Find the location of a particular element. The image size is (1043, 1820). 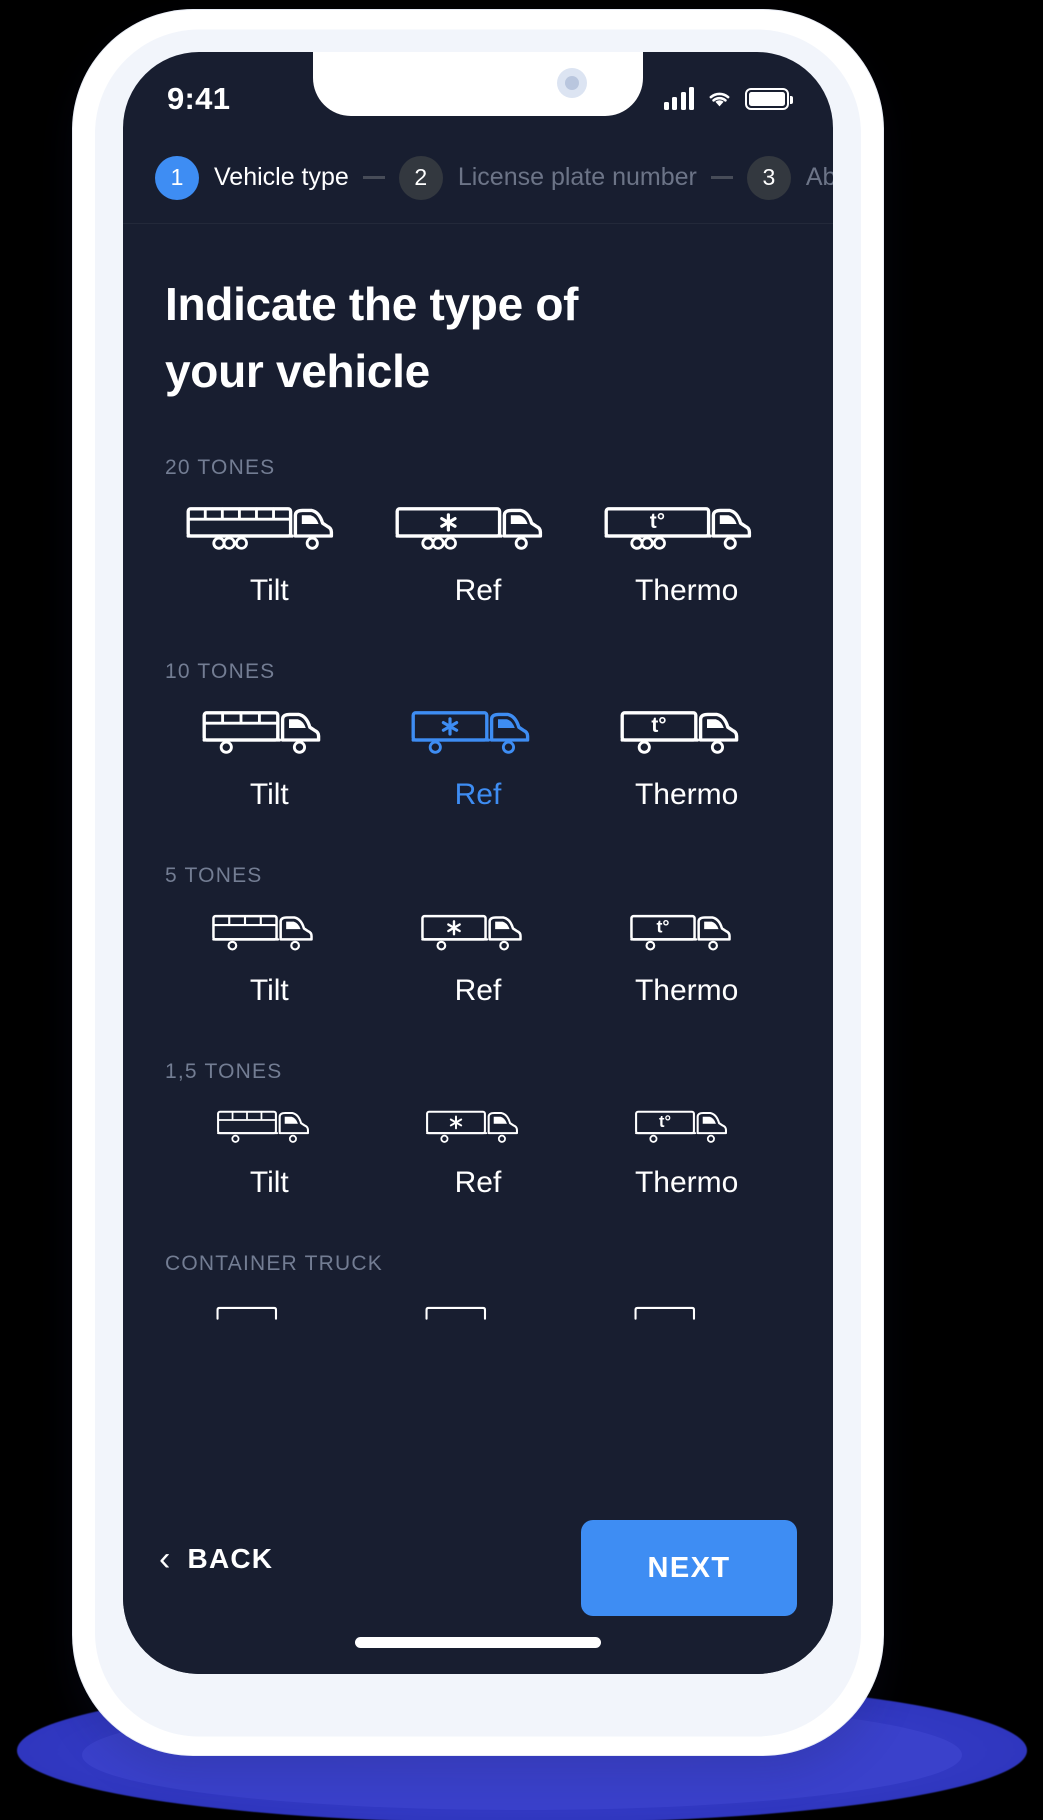

step-2-label: License plate number is located at coordinates (577, 177).